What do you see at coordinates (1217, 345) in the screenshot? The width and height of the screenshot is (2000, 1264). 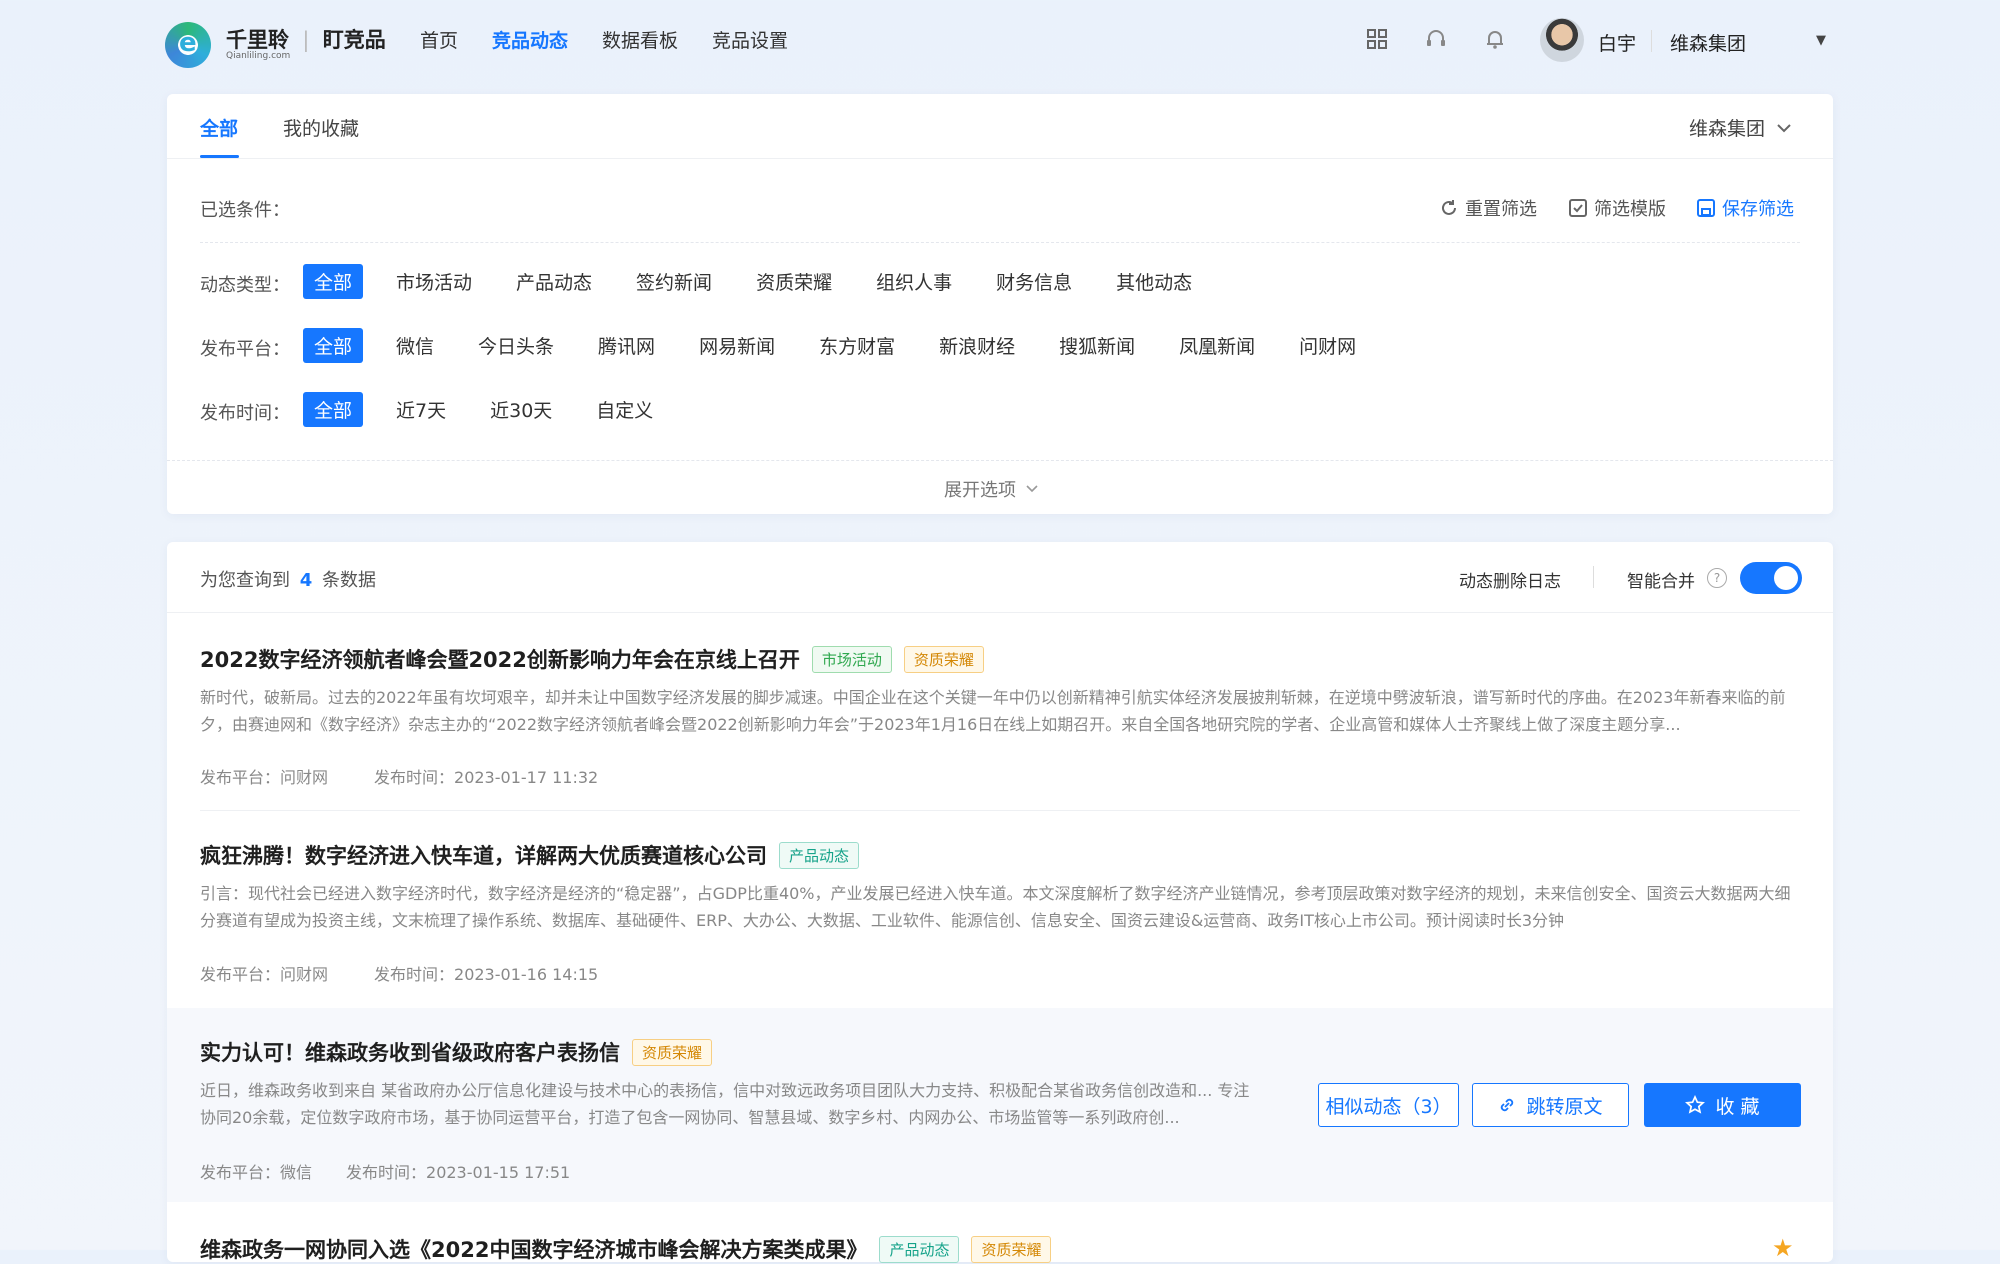 I see `platform-option: 凤凰新闻` at bounding box center [1217, 345].